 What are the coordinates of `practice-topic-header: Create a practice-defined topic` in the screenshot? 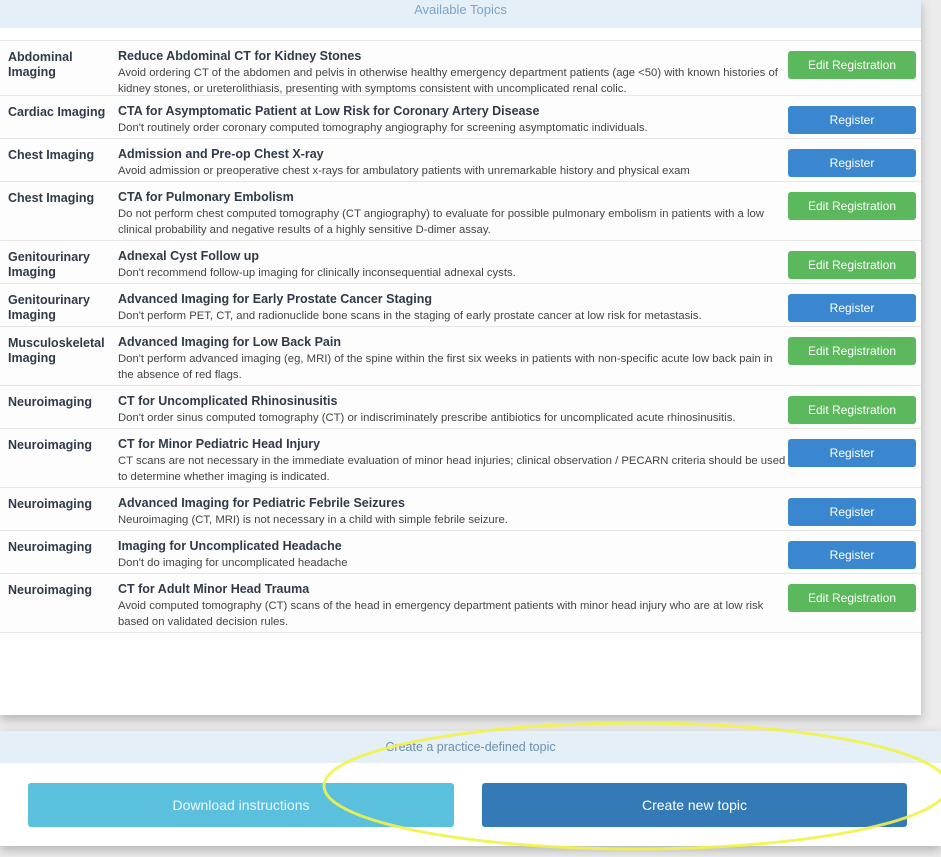 It's located at (470, 747).